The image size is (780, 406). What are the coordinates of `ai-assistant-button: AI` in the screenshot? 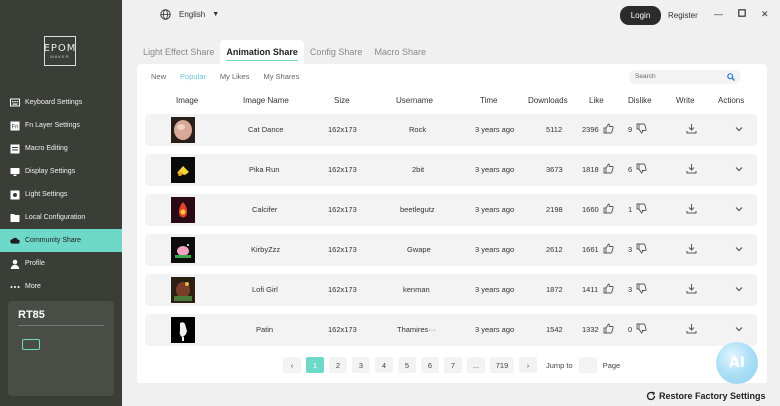 It's located at (737, 363).